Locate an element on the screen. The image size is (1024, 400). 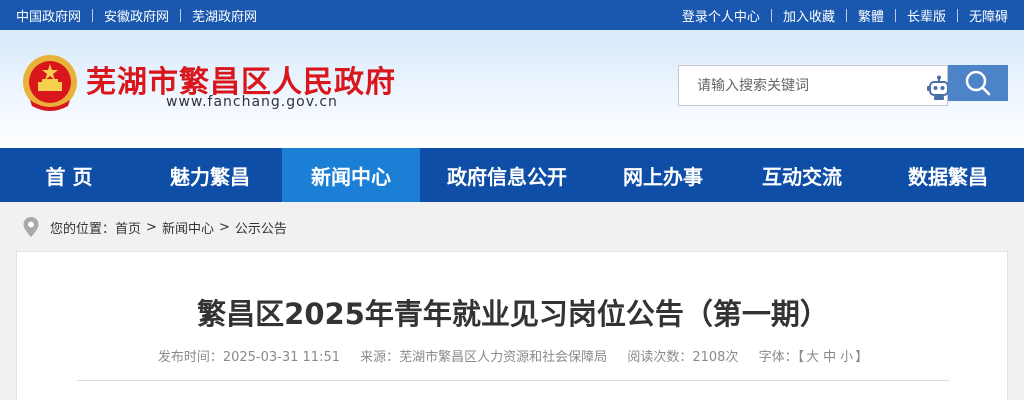
nav-item-interaction: 互动交流 is located at coordinates (802, 175).